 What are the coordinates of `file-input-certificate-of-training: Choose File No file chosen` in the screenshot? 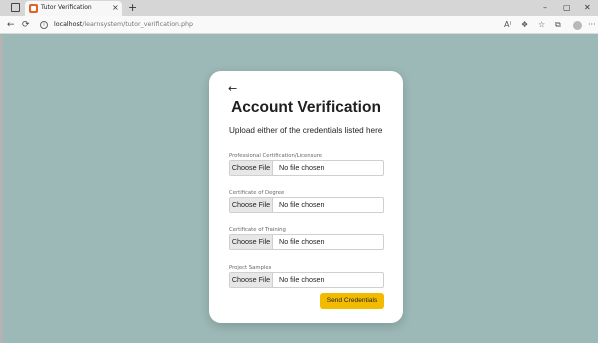 It's located at (306, 242).